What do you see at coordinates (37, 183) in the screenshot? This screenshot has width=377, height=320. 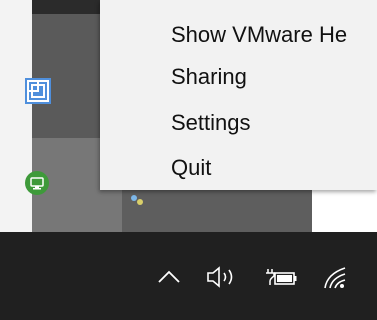 I see `green-app-icon` at bounding box center [37, 183].